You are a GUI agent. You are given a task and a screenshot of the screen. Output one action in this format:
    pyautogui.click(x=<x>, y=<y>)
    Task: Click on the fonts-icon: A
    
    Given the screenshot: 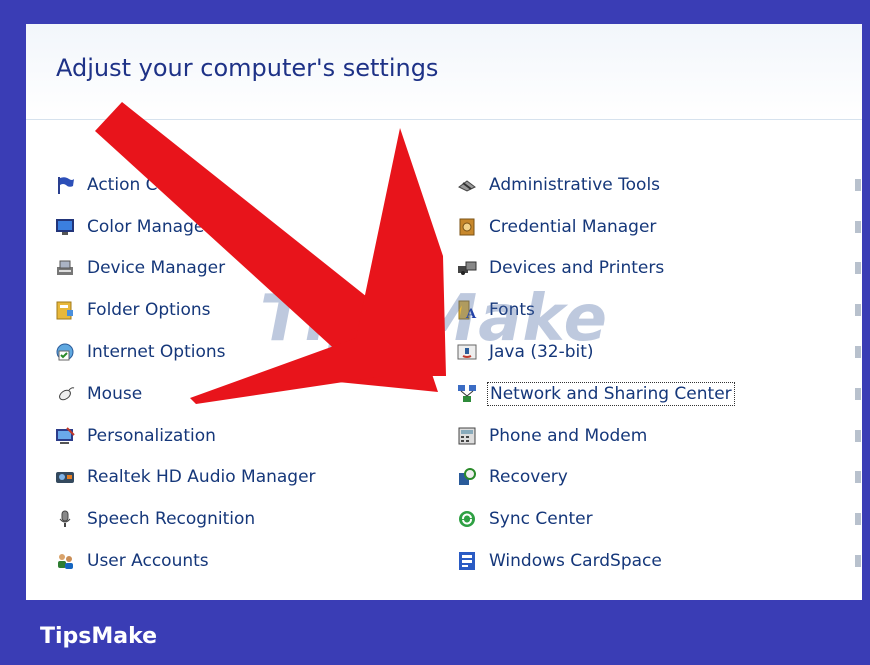 What is the action you would take?
    pyautogui.click(x=467, y=310)
    